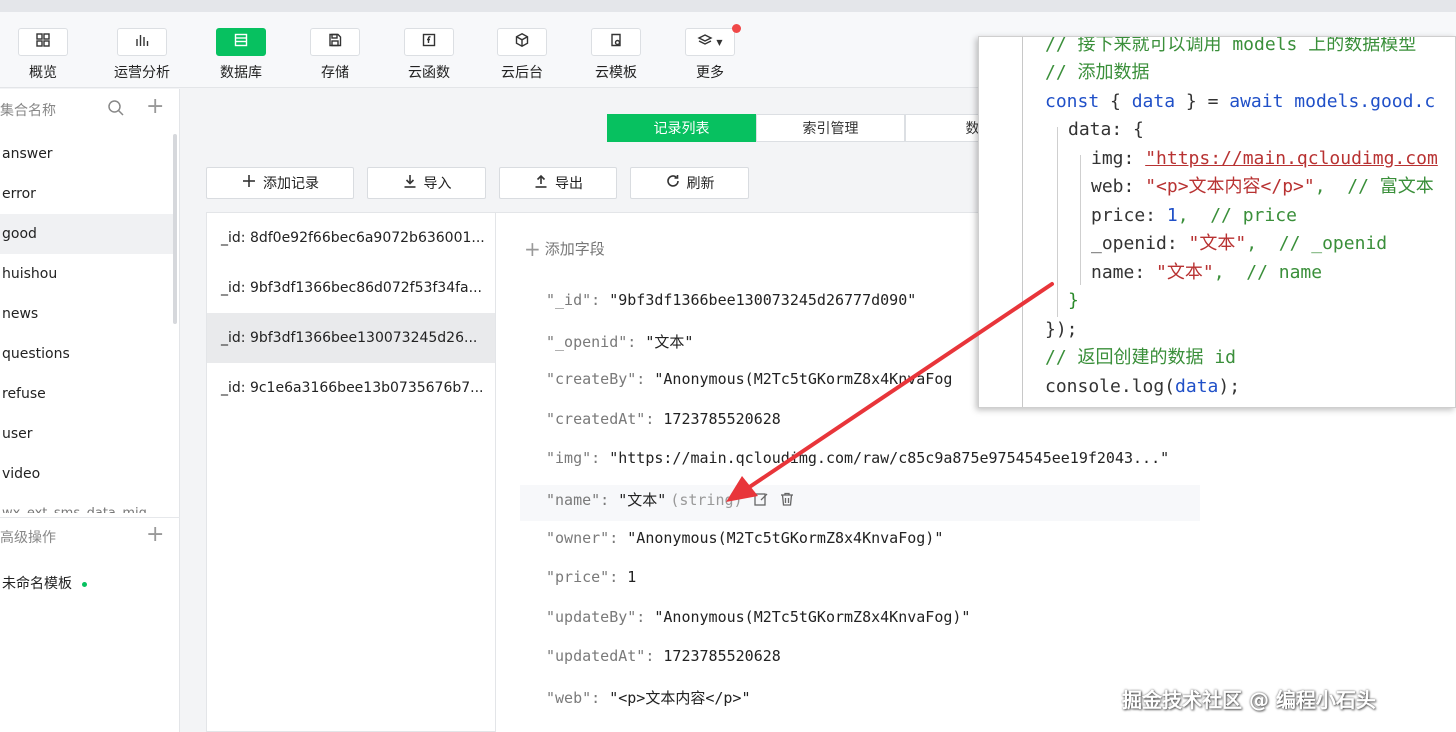  What do you see at coordinates (558, 183) in the screenshot?
I see `export-button: 导出` at bounding box center [558, 183].